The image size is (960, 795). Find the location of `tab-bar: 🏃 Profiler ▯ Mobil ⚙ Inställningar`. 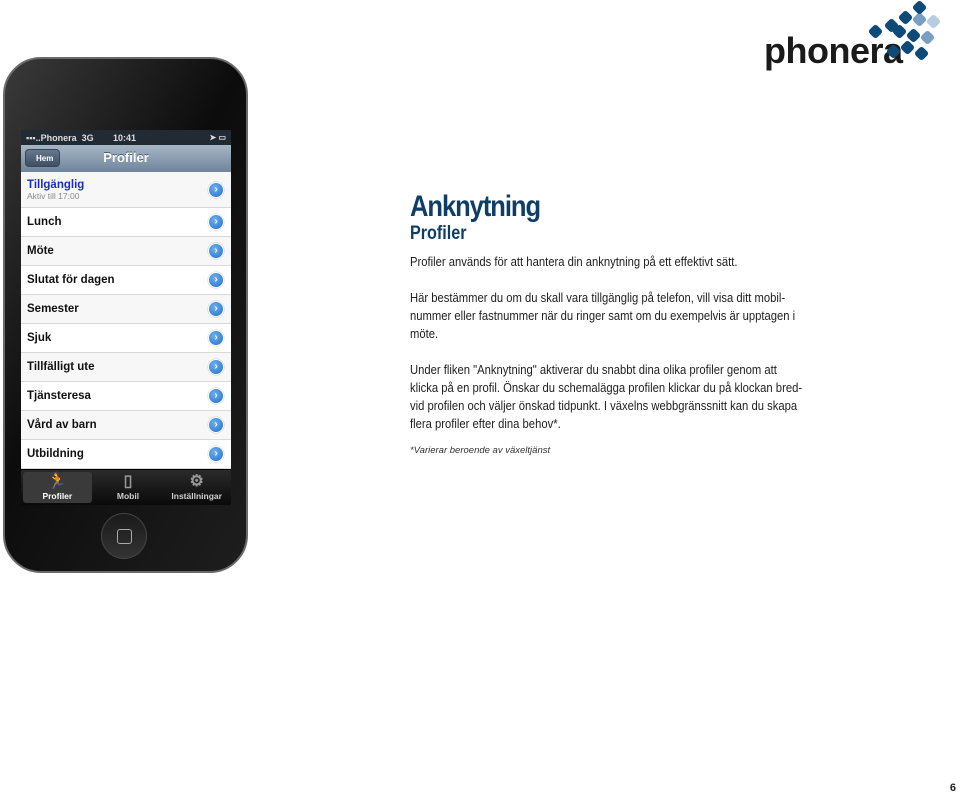

tab-bar: 🏃 Profiler ▯ Mobil ⚙ Inställningar is located at coordinates (126, 487).